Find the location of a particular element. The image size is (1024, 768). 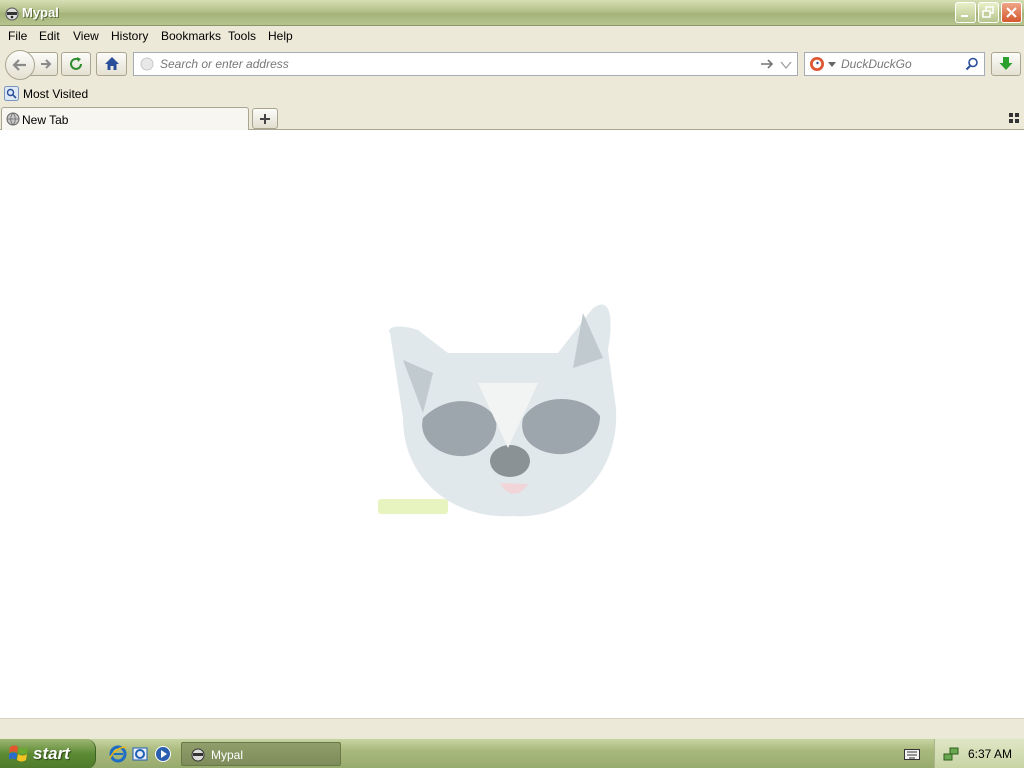

search-bar is located at coordinates (894, 64).